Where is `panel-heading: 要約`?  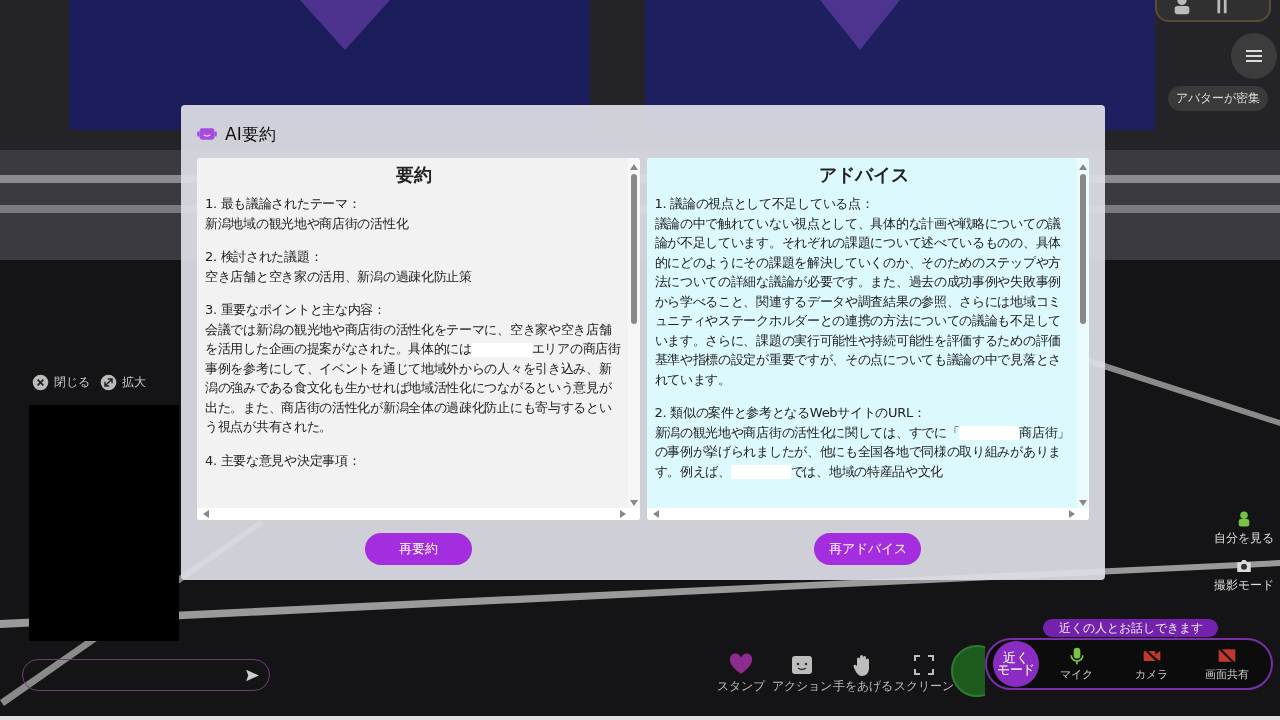 panel-heading: 要約 is located at coordinates (414, 175).